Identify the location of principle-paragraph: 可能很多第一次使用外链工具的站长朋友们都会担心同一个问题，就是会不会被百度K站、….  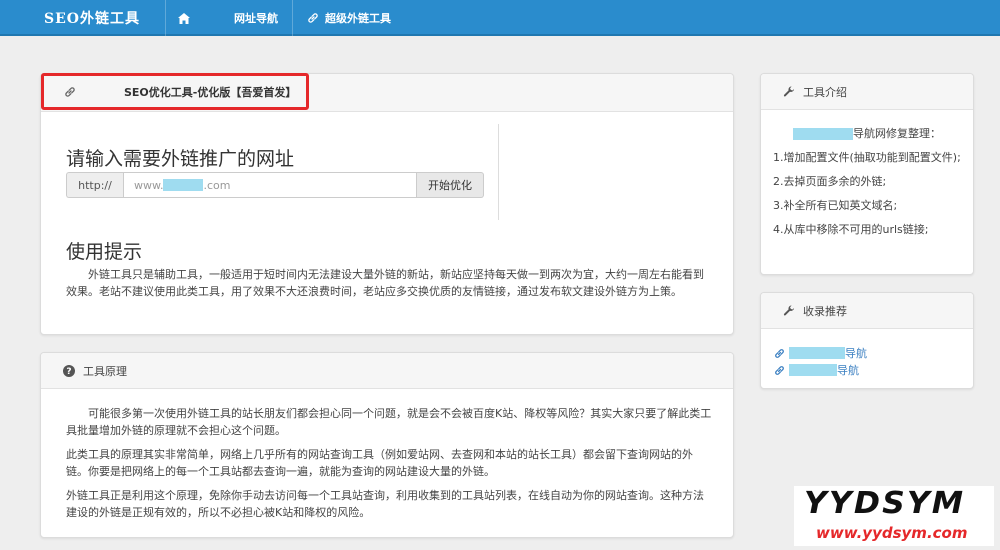
(389, 422).